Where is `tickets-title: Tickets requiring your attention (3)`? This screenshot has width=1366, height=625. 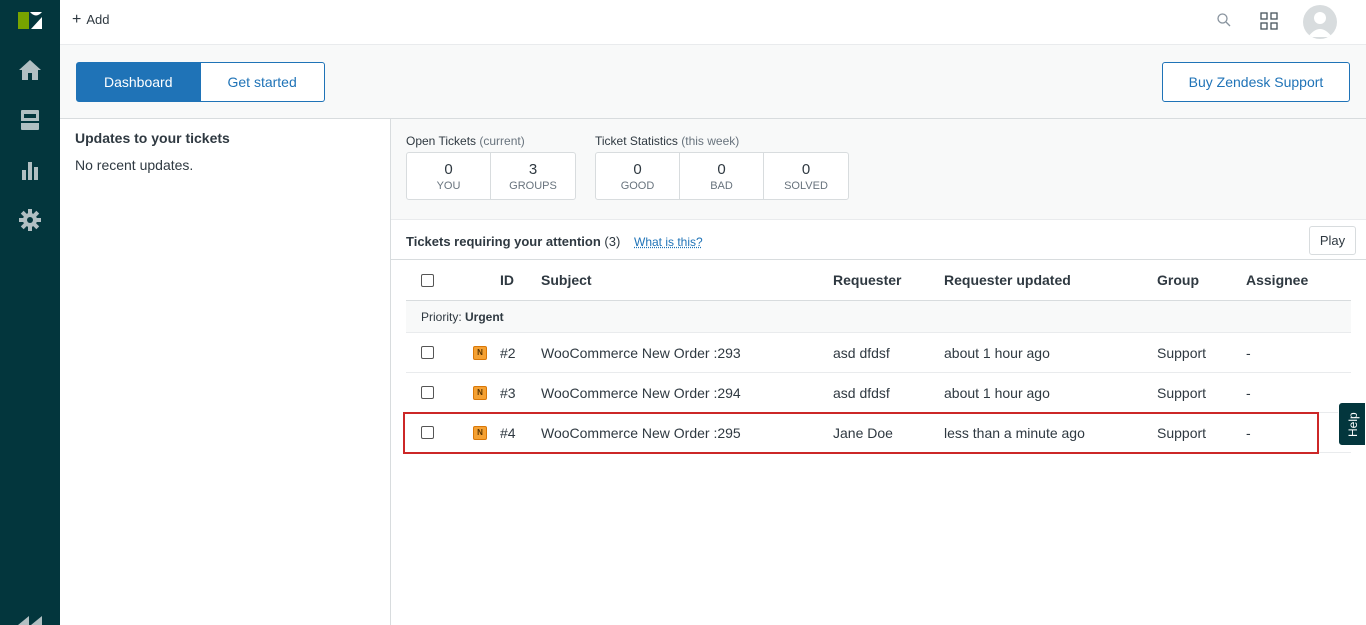
tickets-title: Tickets requiring your attention (3) is located at coordinates (513, 241).